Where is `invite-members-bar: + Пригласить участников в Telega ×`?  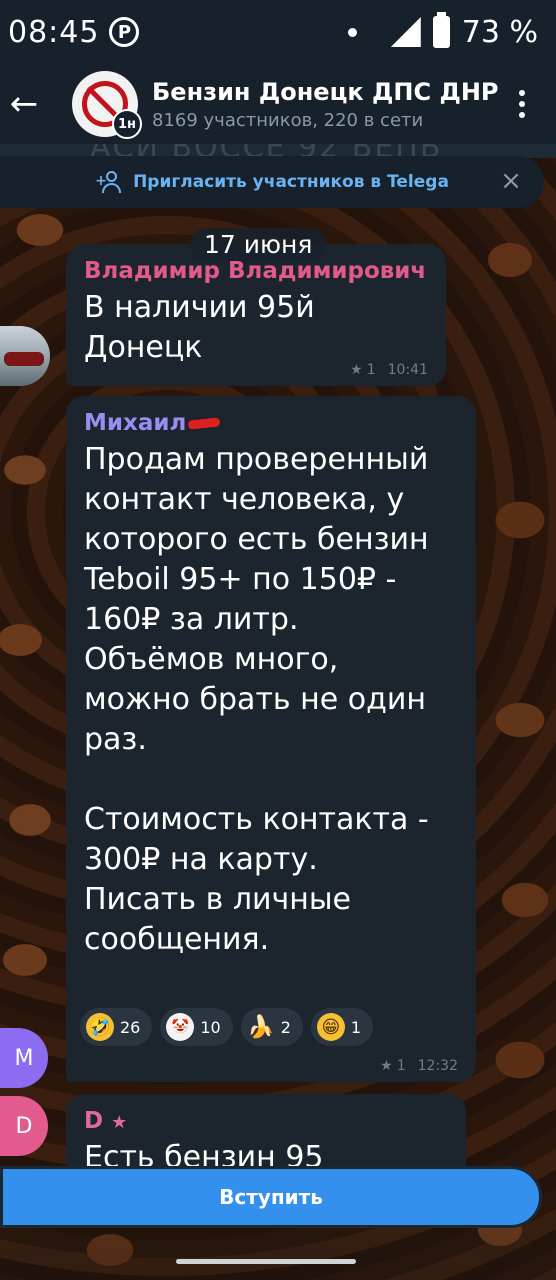
invite-members-bar: + Пригласить участников в Telega × is located at coordinates (272, 182).